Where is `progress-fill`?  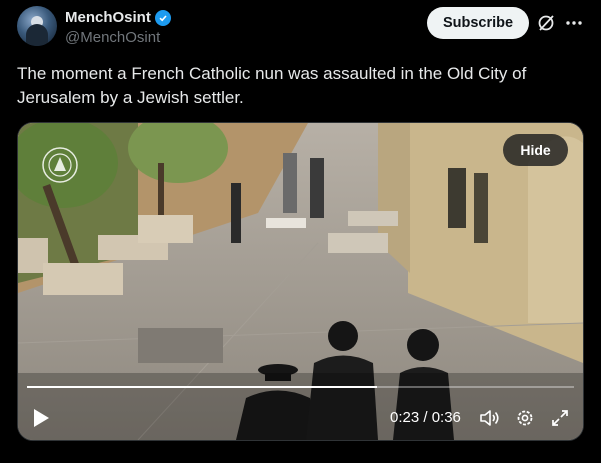
progress-fill is located at coordinates (202, 387).